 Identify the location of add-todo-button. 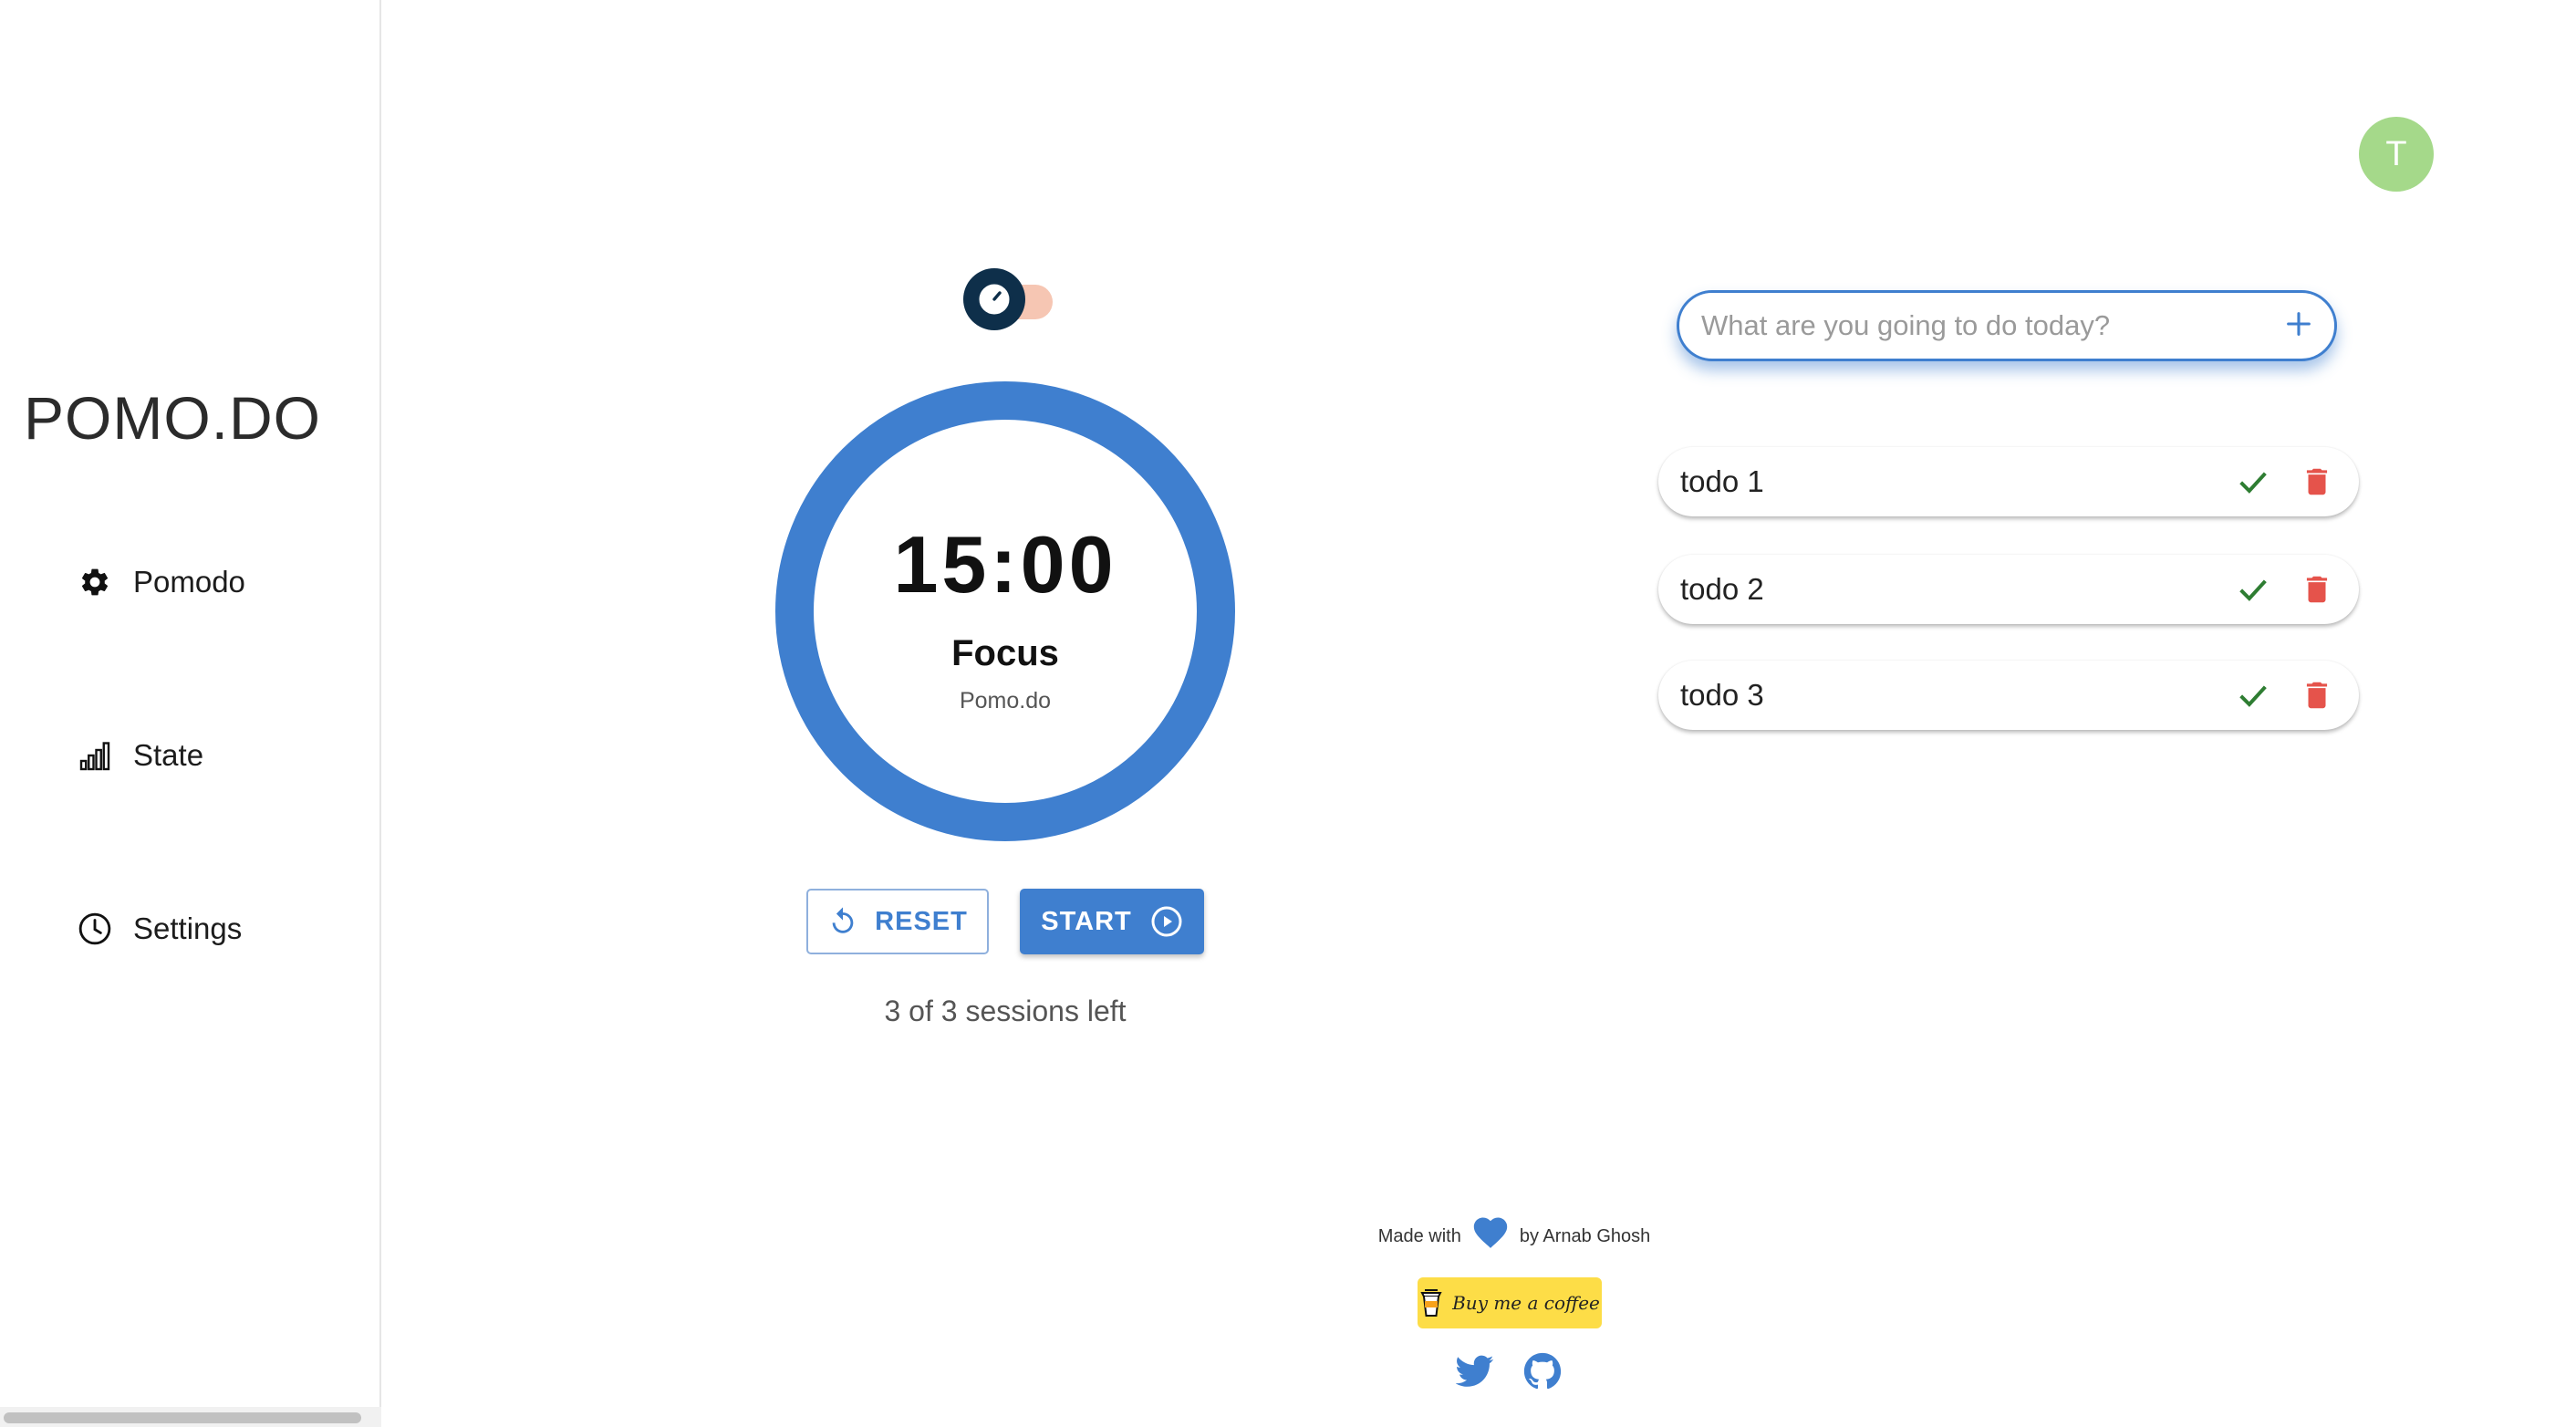
(2299, 326).